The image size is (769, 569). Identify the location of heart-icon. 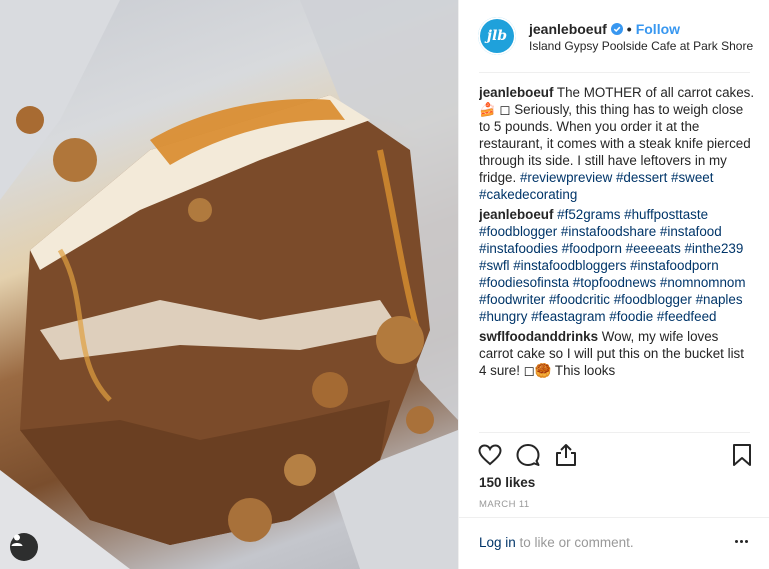
(490, 455).